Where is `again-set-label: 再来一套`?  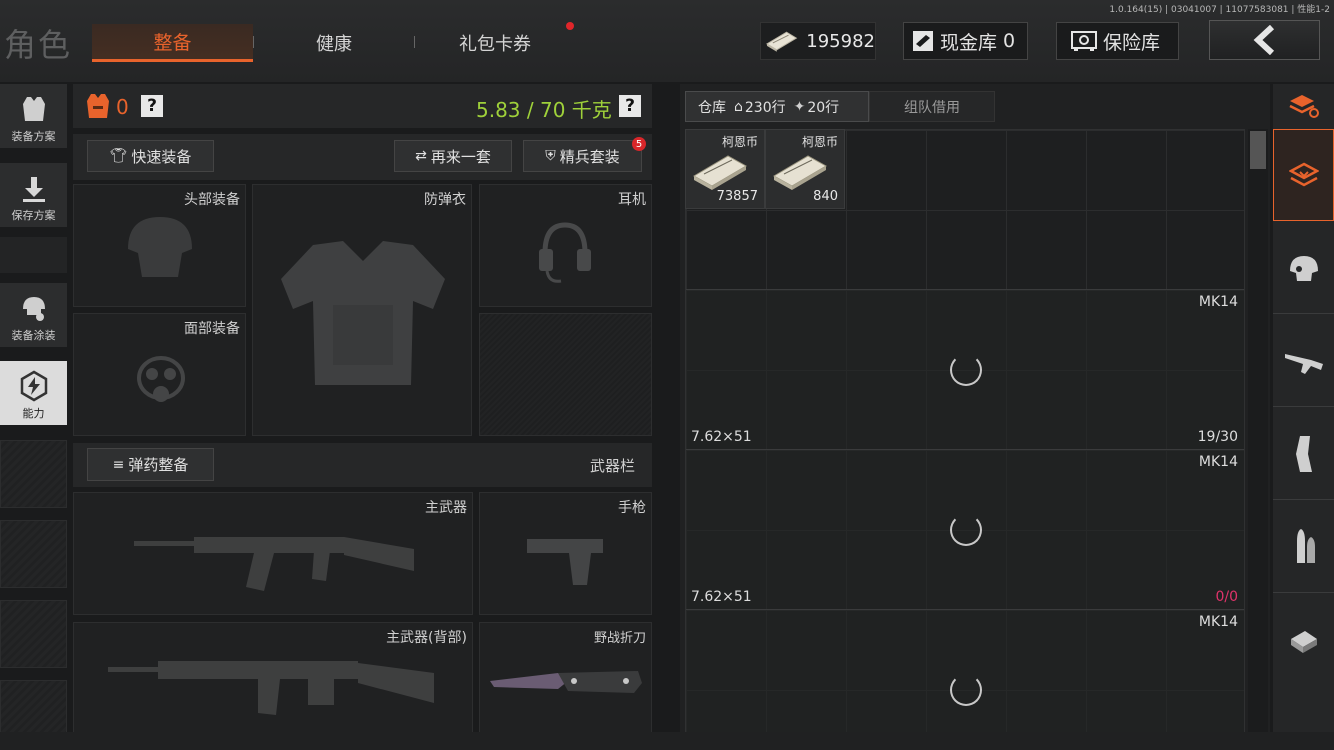
again-set-label: 再来一套 is located at coordinates (460, 156).